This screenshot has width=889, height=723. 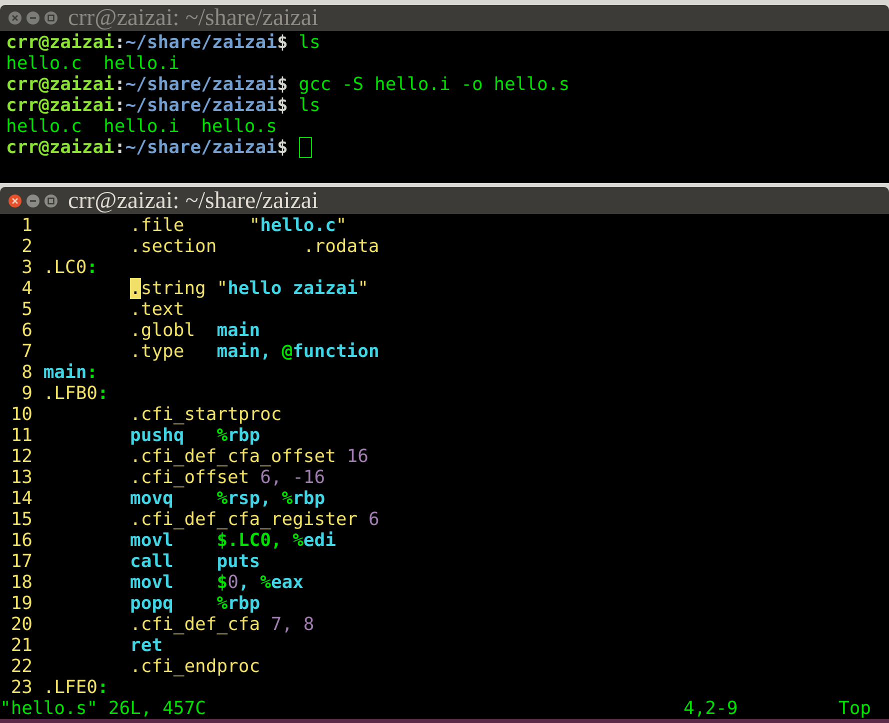 I want to click on line-number: 22, so click(x=21, y=666).